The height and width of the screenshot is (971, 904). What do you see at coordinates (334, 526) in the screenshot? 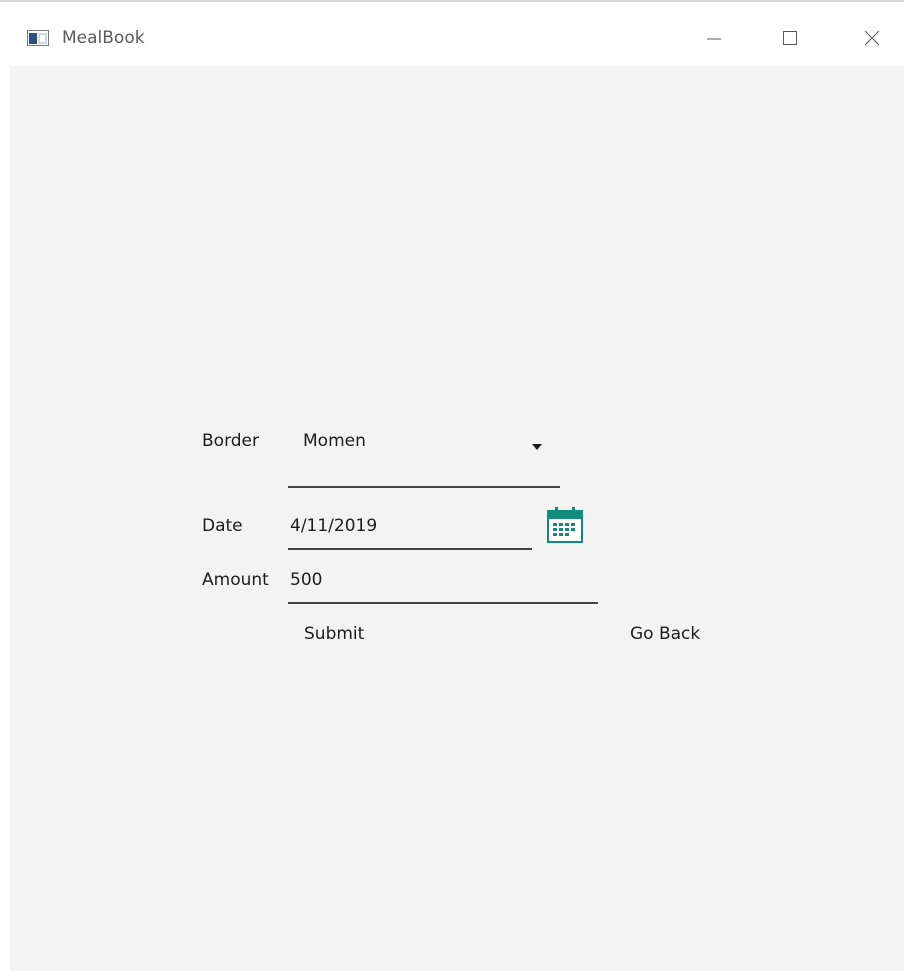
I see `date-value: 4/11/2019` at bounding box center [334, 526].